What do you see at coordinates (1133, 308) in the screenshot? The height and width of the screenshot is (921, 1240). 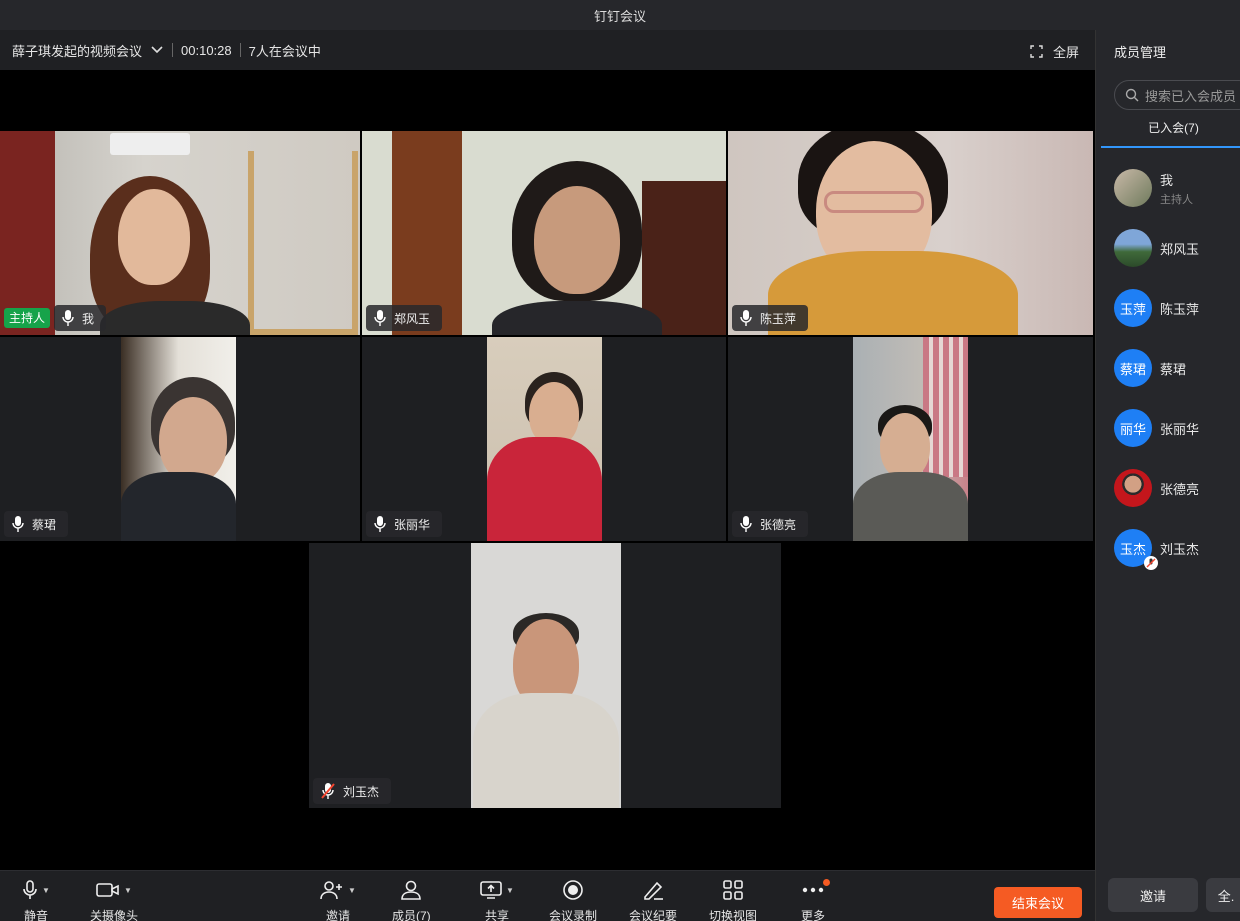 I see `avatar: 玉萍` at bounding box center [1133, 308].